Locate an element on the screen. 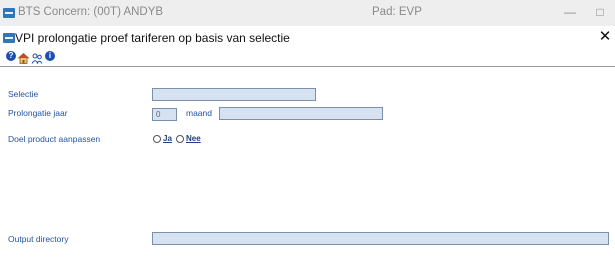  selectie-input is located at coordinates (234, 94).